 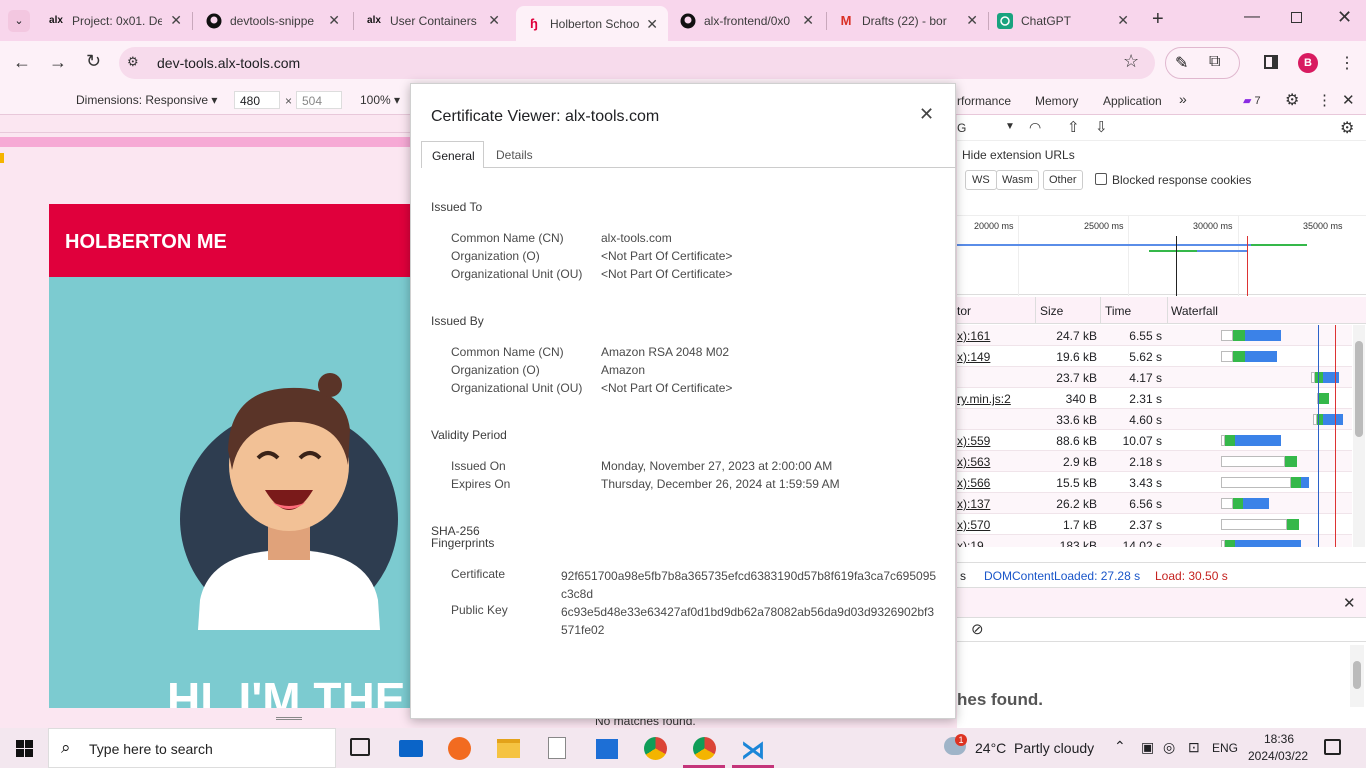 I want to click on row-initiator: x):566, so click(x=973, y=483).